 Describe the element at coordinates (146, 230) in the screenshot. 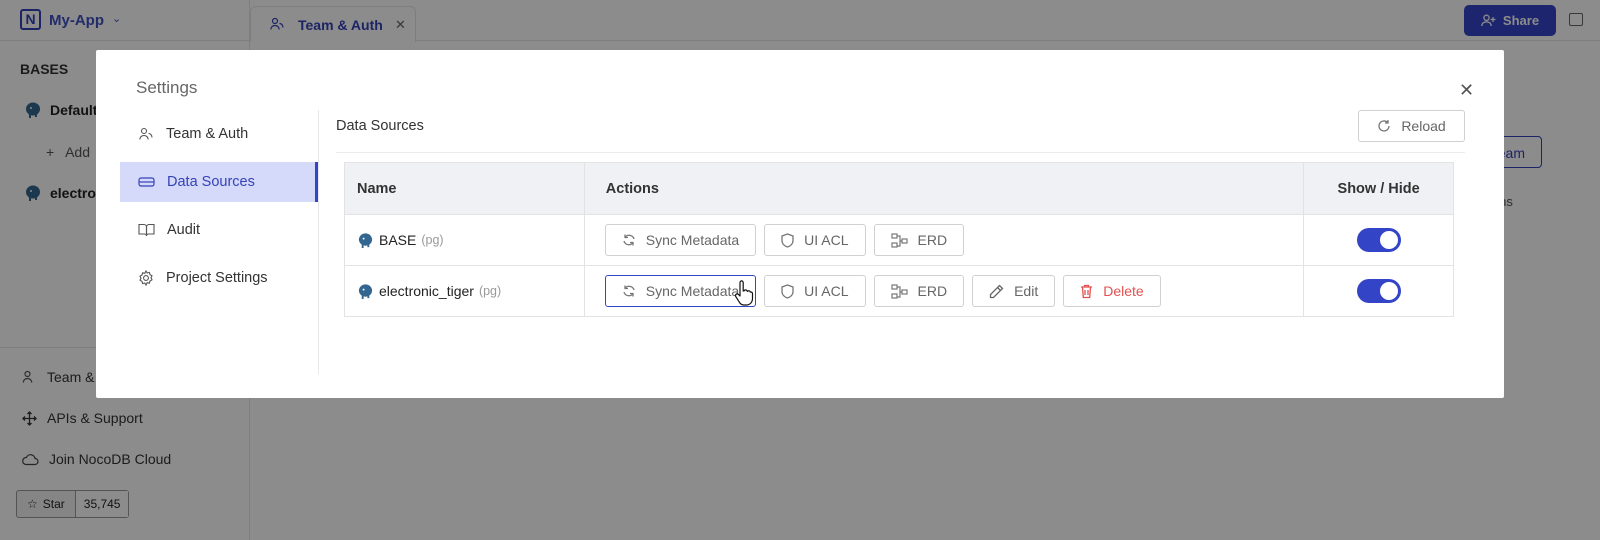

I see `book-icon` at that location.